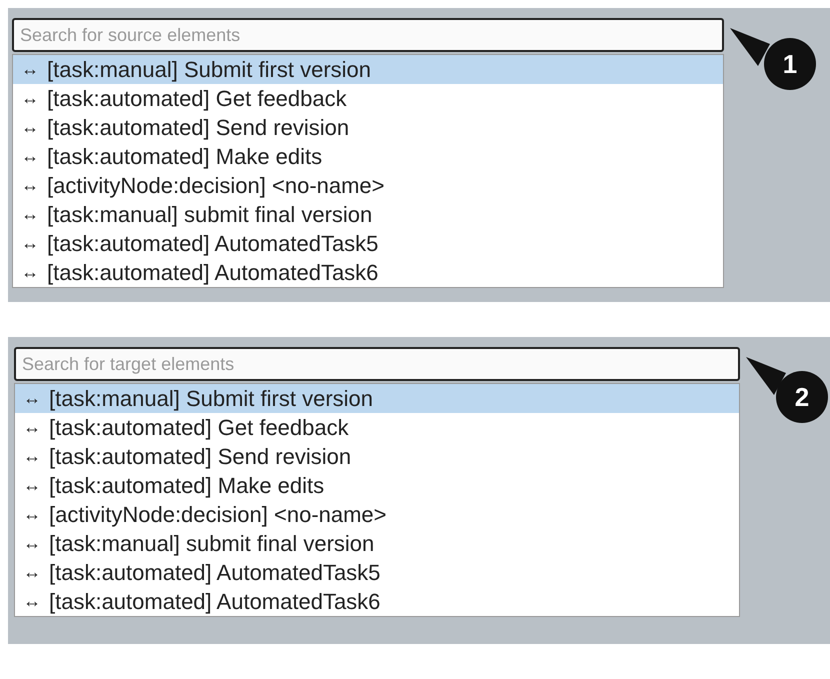  Describe the element at coordinates (802, 397) in the screenshot. I see `step-number: 2` at that location.